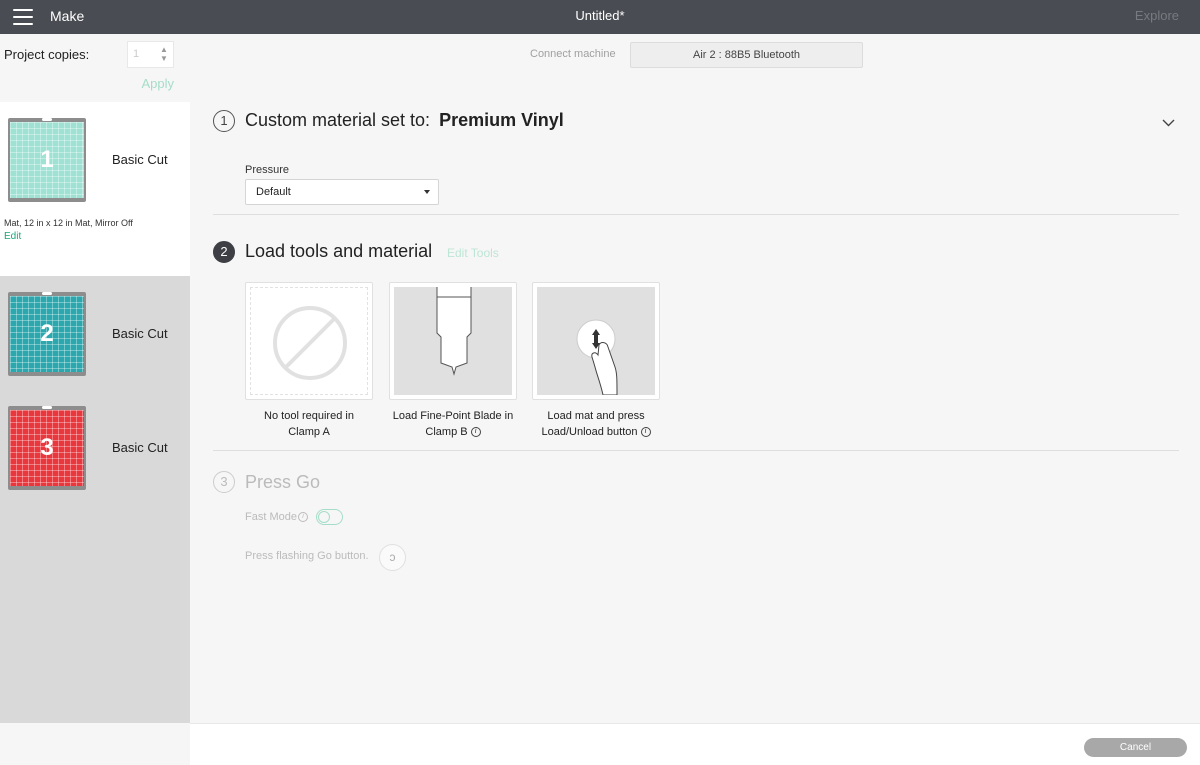 The image size is (1200, 765). What do you see at coordinates (501, 120) in the screenshot?
I see `material-name: Premium Vinyl` at bounding box center [501, 120].